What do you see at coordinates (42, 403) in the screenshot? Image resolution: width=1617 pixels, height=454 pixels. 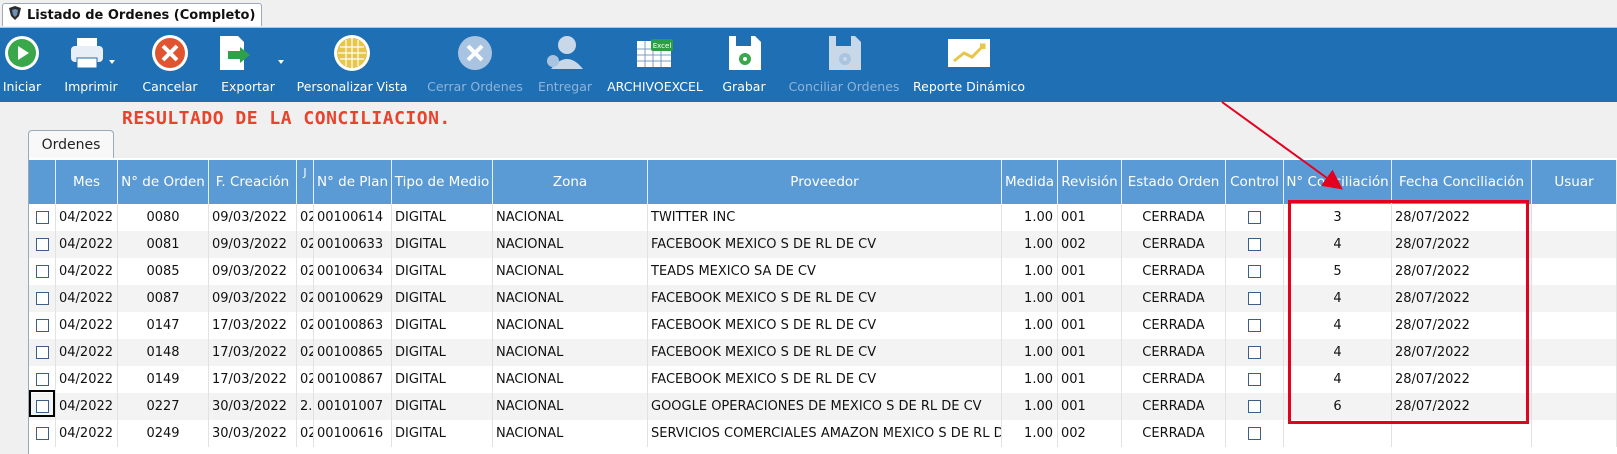 I see `focused-cell` at bounding box center [42, 403].